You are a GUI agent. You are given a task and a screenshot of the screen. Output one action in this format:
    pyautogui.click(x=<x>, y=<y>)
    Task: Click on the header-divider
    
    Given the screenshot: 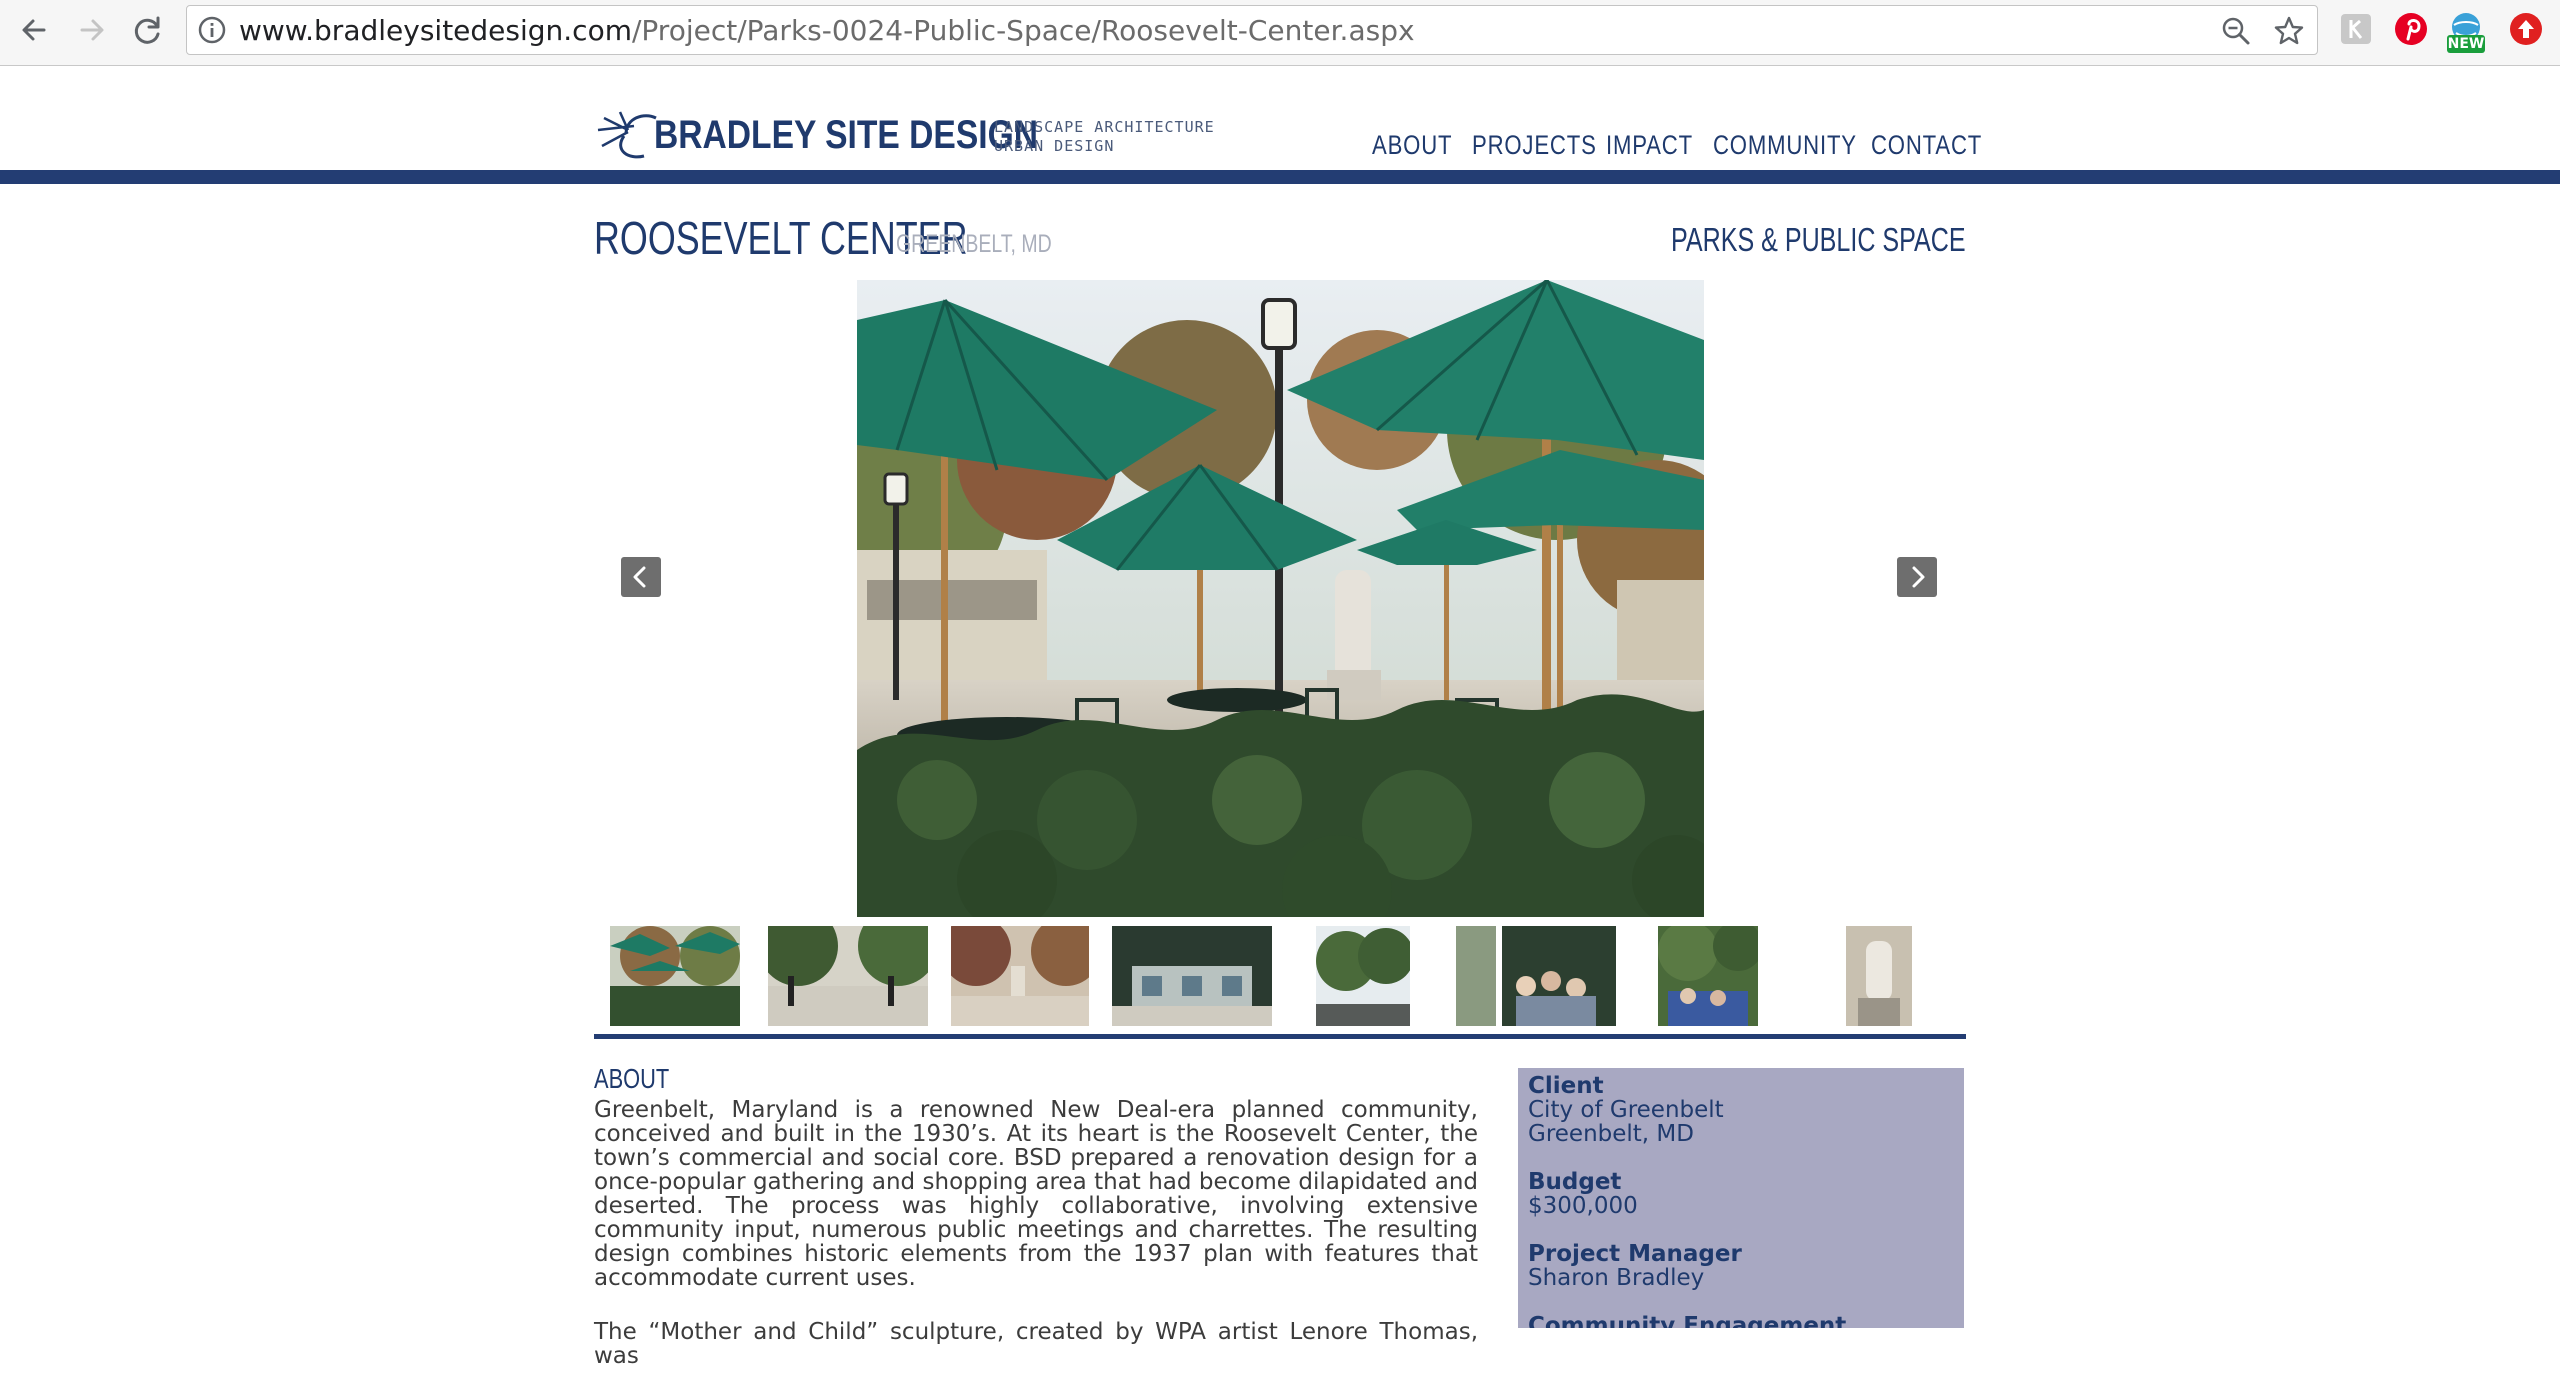 What is the action you would take?
    pyautogui.click(x=1280, y=177)
    